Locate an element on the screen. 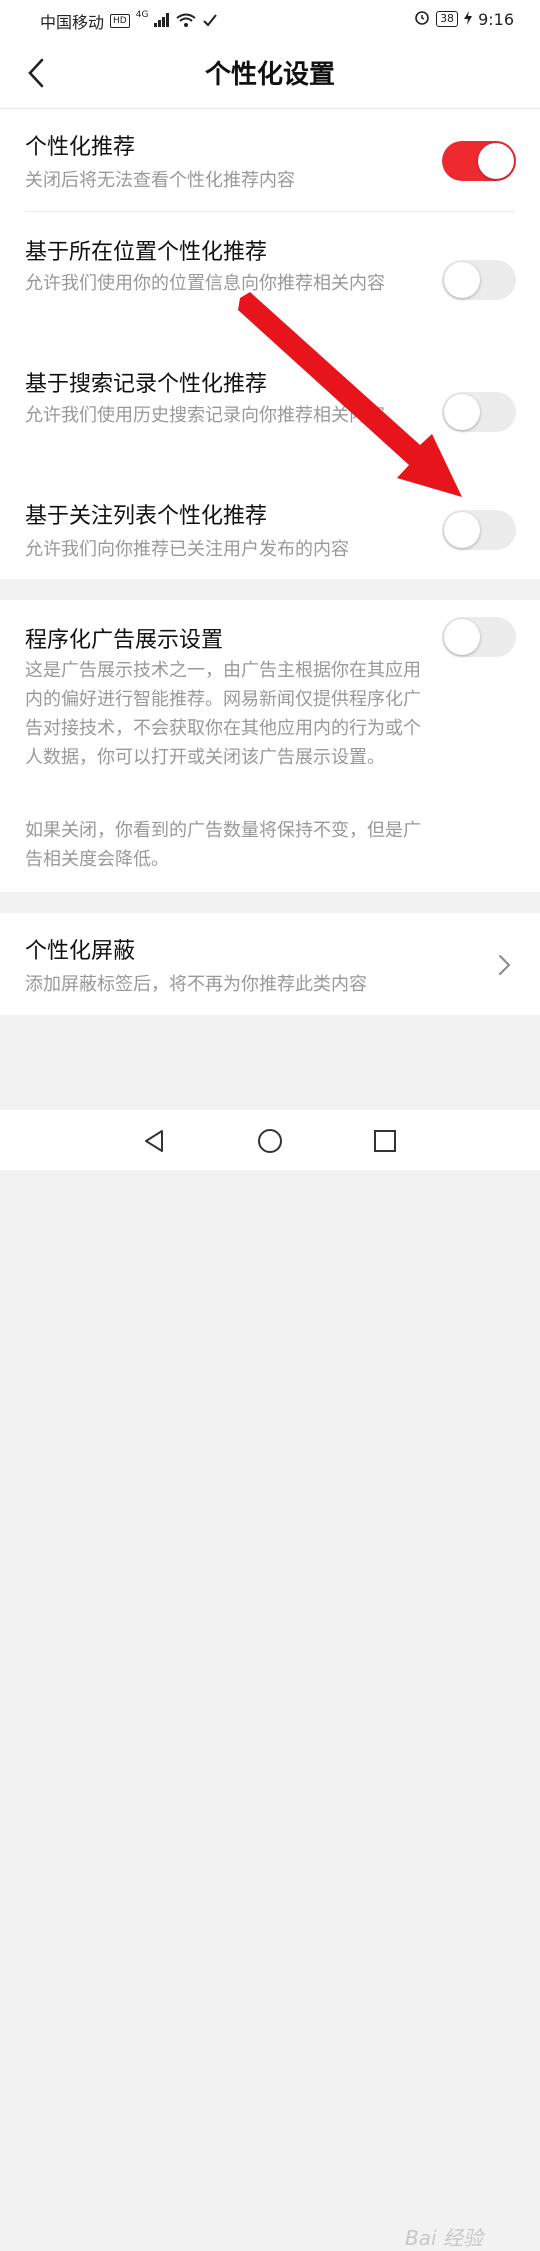 The image size is (540, 2251). nav-home-button is located at coordinates (270, 1141).